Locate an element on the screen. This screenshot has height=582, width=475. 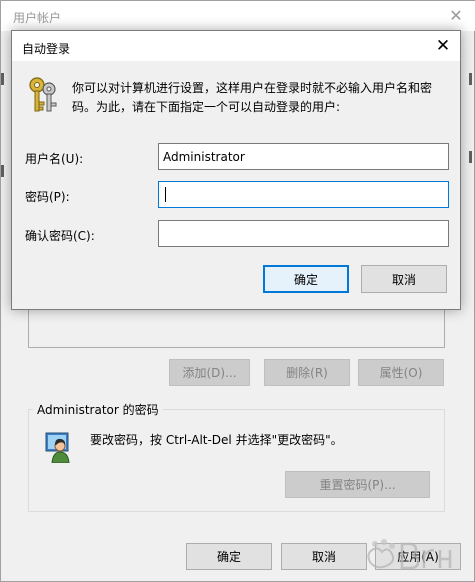
dialog-title: 自动登录 is located at coordinates (46, 49).